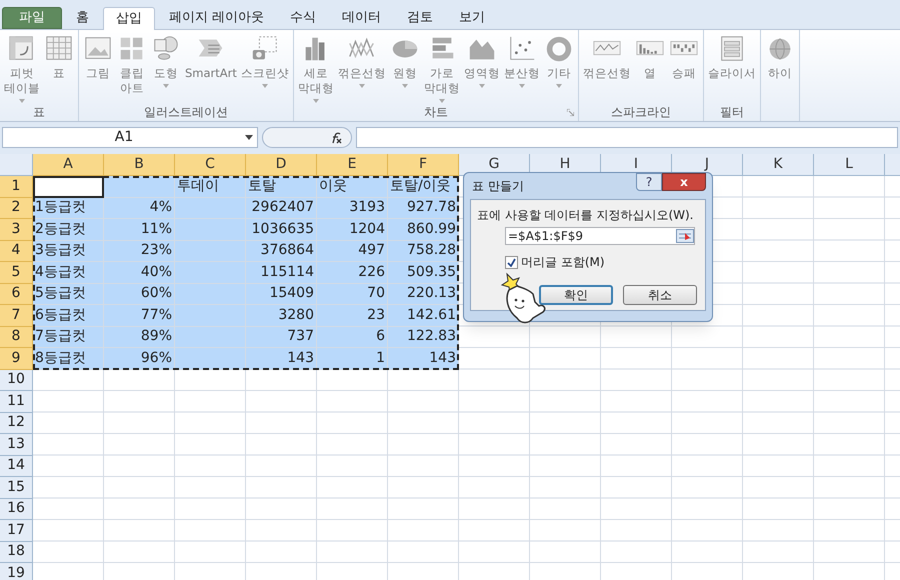  What do you see at coordinates (16, 165) in the screenshot?
I see `select-all-corner` at bounding box center [16, 165].